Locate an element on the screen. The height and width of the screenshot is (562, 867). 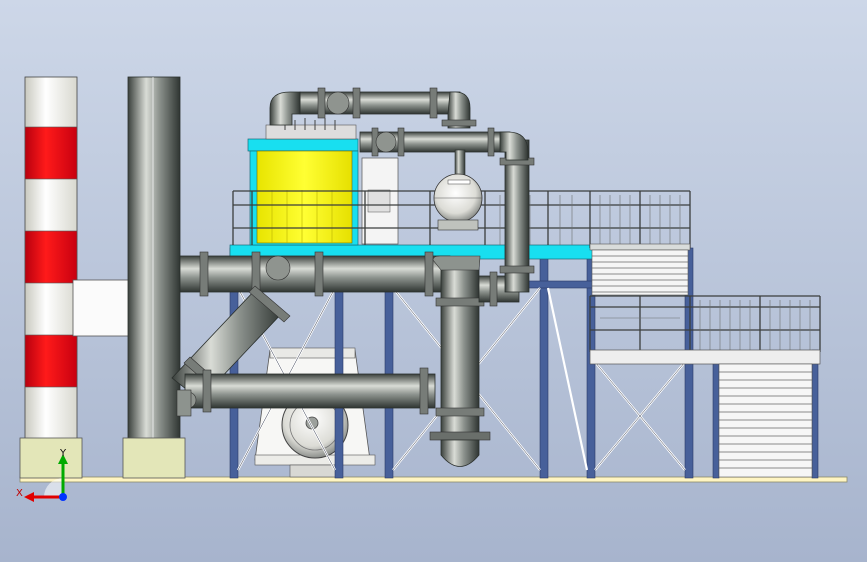
lower-staircase is located at coordinates (765, 420).